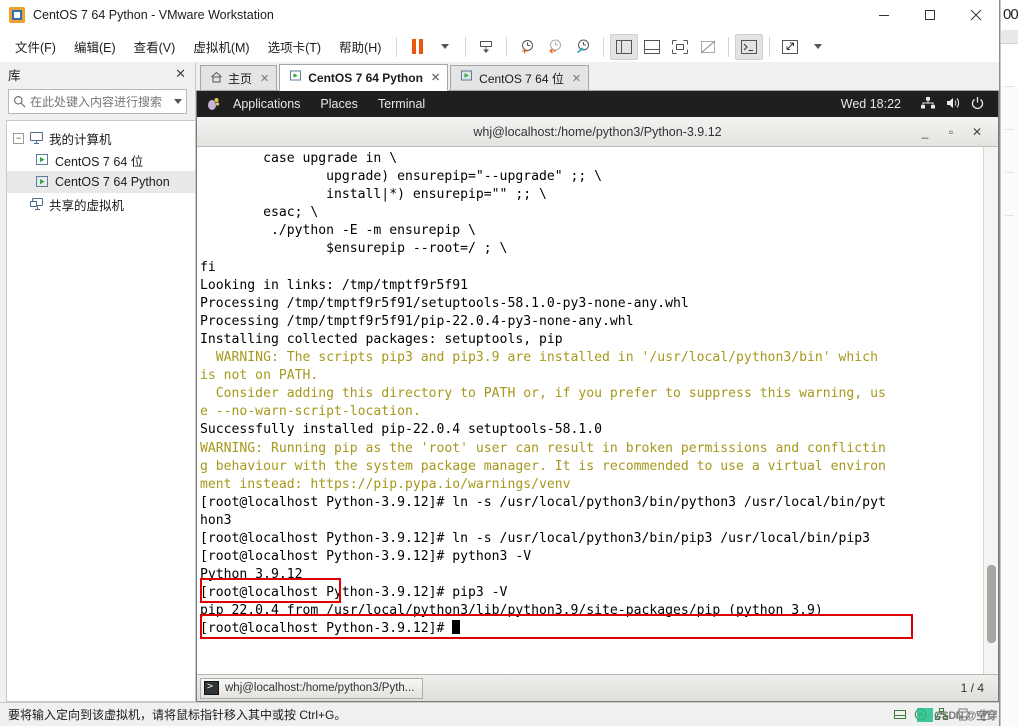 The image size is (1018, 726). I want to click on keyboard-send-icon, so click(486, 46).